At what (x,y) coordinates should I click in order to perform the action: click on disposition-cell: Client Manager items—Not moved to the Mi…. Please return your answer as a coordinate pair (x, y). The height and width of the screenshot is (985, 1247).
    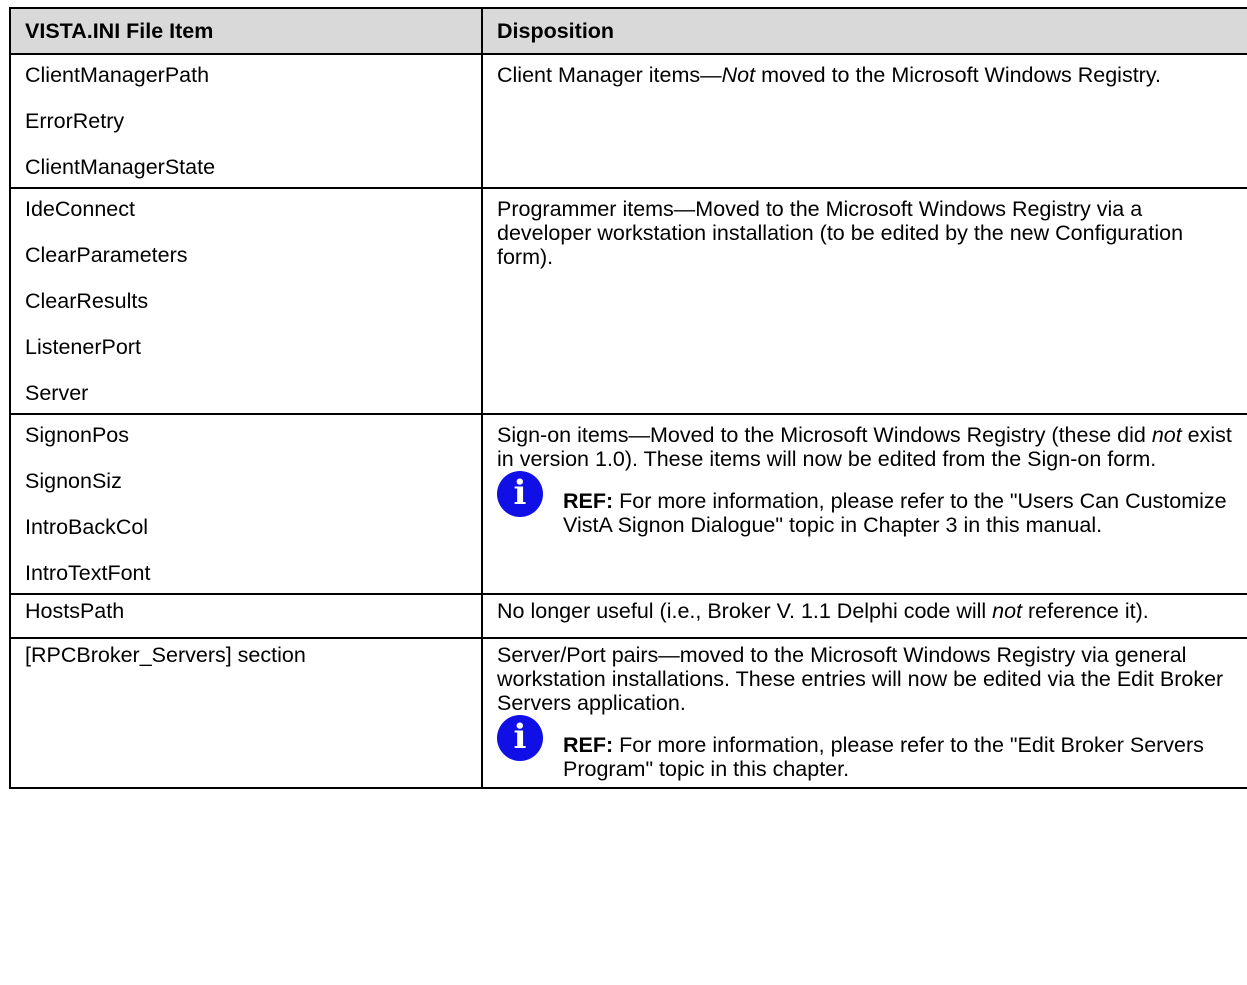
    Looking at the image, I should click on (864, 121).